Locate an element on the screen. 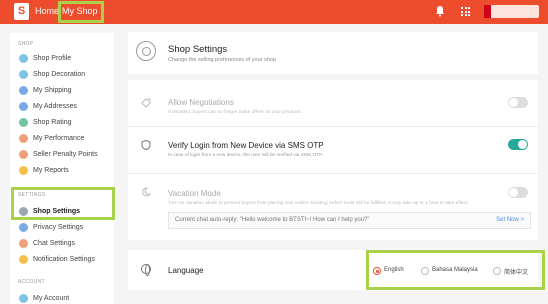  sidebar-item-label: My Shipping is located at coordinates (52, 90).